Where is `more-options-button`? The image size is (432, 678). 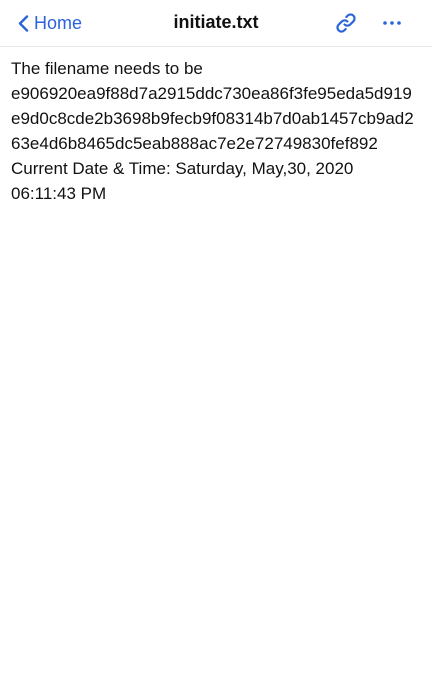 more-options-button is located at coordinates (392, 23).